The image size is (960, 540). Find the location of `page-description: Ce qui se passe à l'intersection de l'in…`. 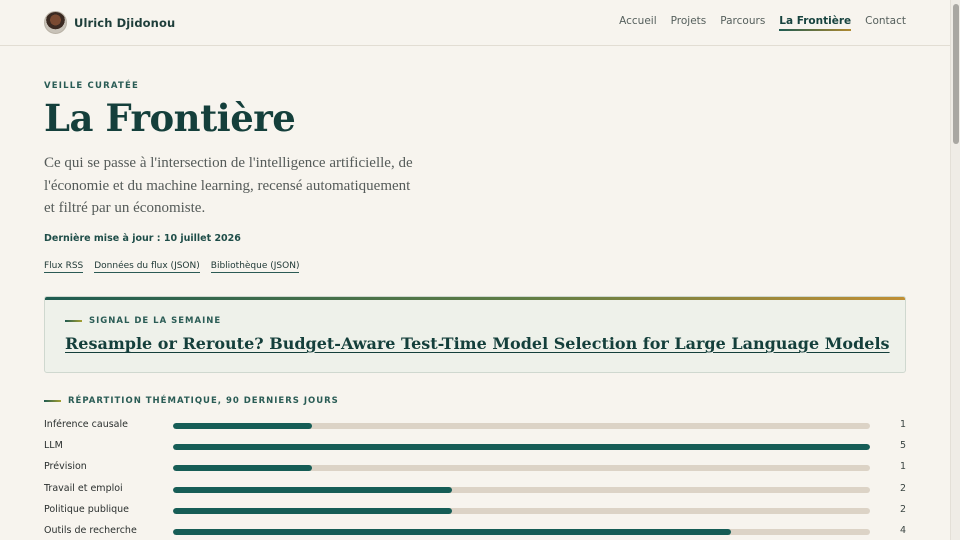

page-description: Ce qui se passe à l'intersection de l'in… is located at coordinates (228, 185).